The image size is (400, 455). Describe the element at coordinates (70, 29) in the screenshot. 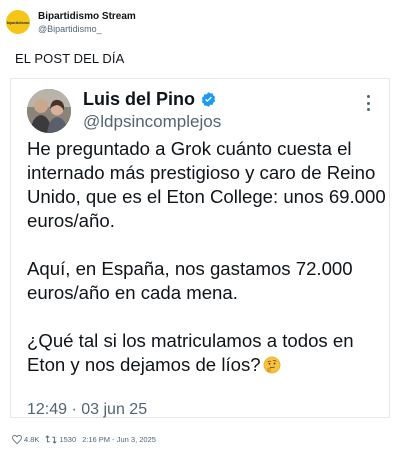

I see `account-handle: @Bipartidismo_` at that location.